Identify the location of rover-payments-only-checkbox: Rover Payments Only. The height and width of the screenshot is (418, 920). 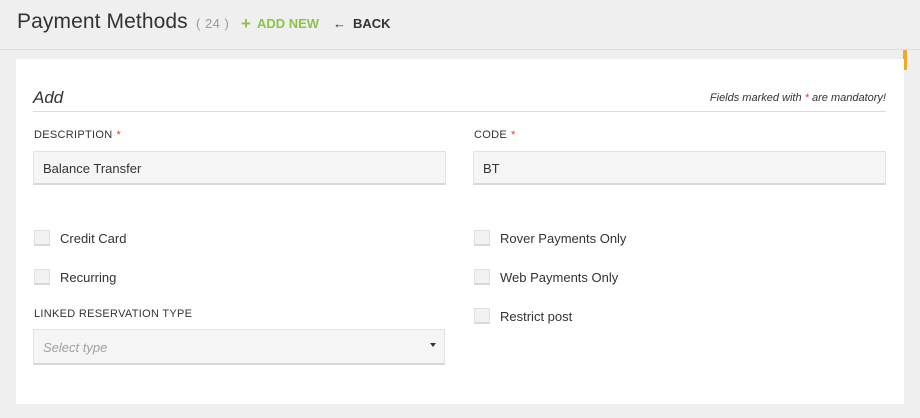
(550, 238).